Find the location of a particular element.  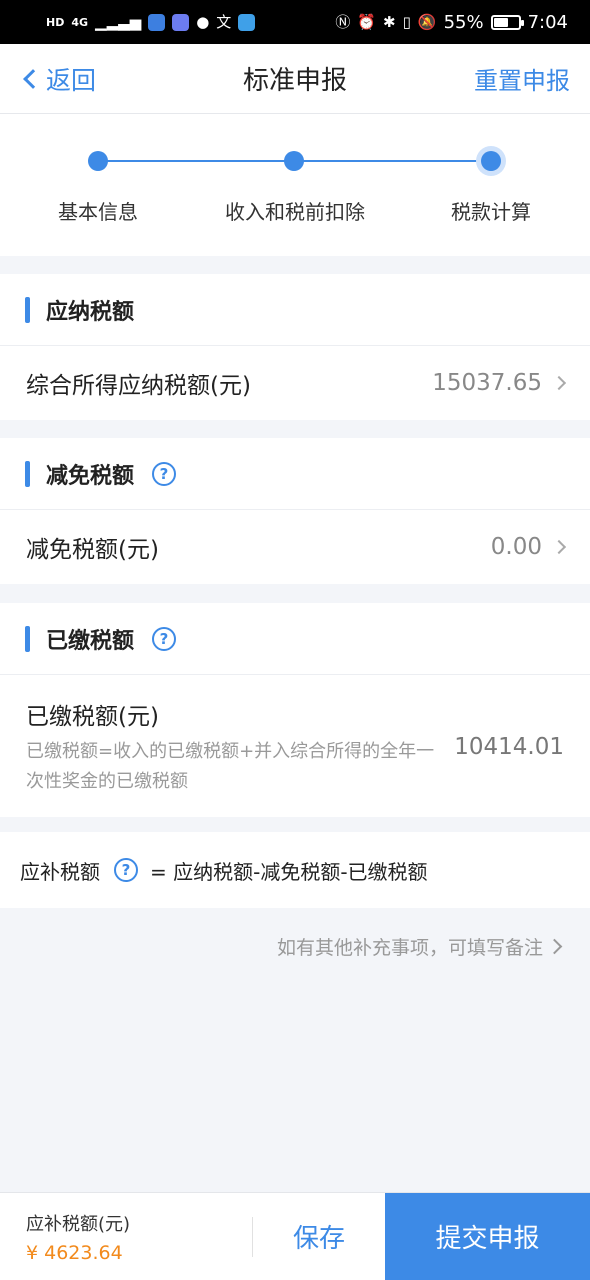

bird-app-icon is located at coordinates (247, 22).